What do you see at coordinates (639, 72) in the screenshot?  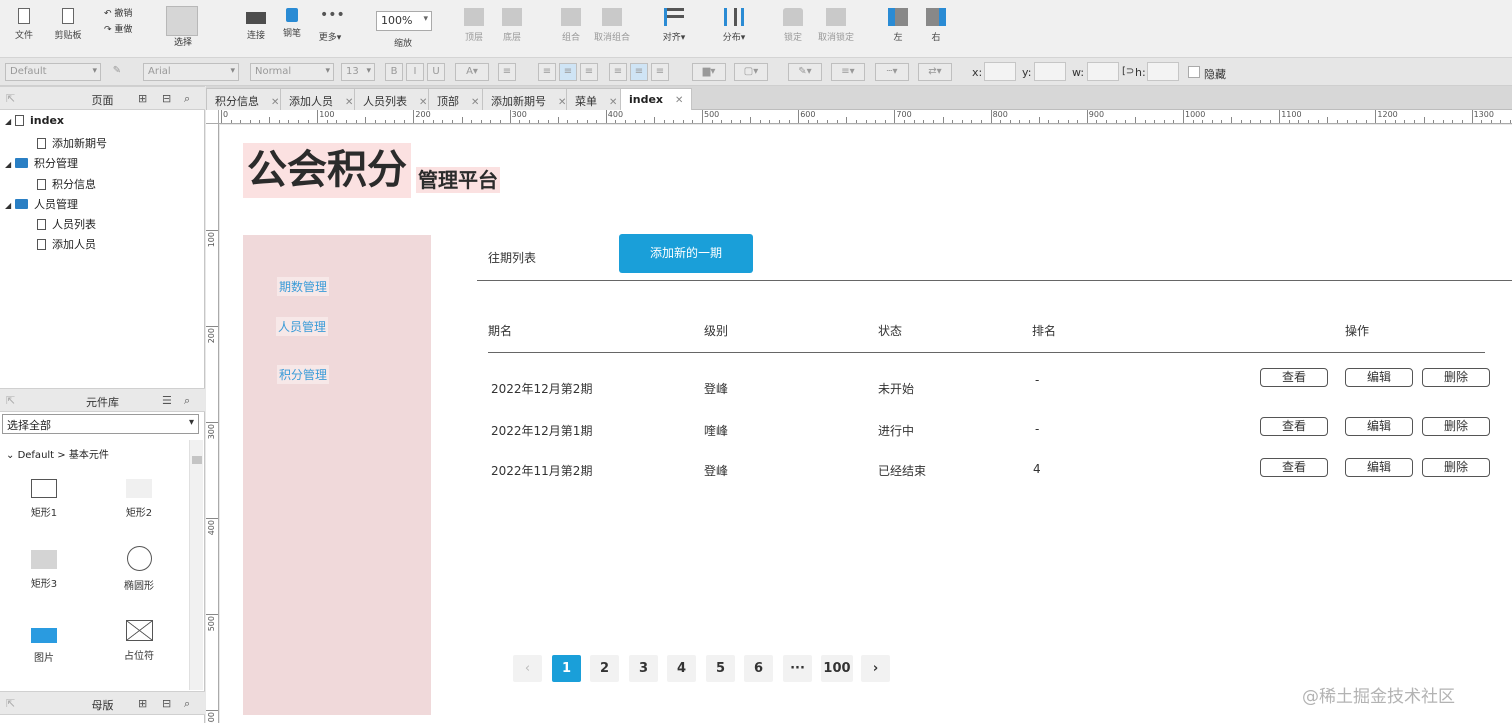 I see `valign-middle-icon: ≡` at bounding box center [639, 72].